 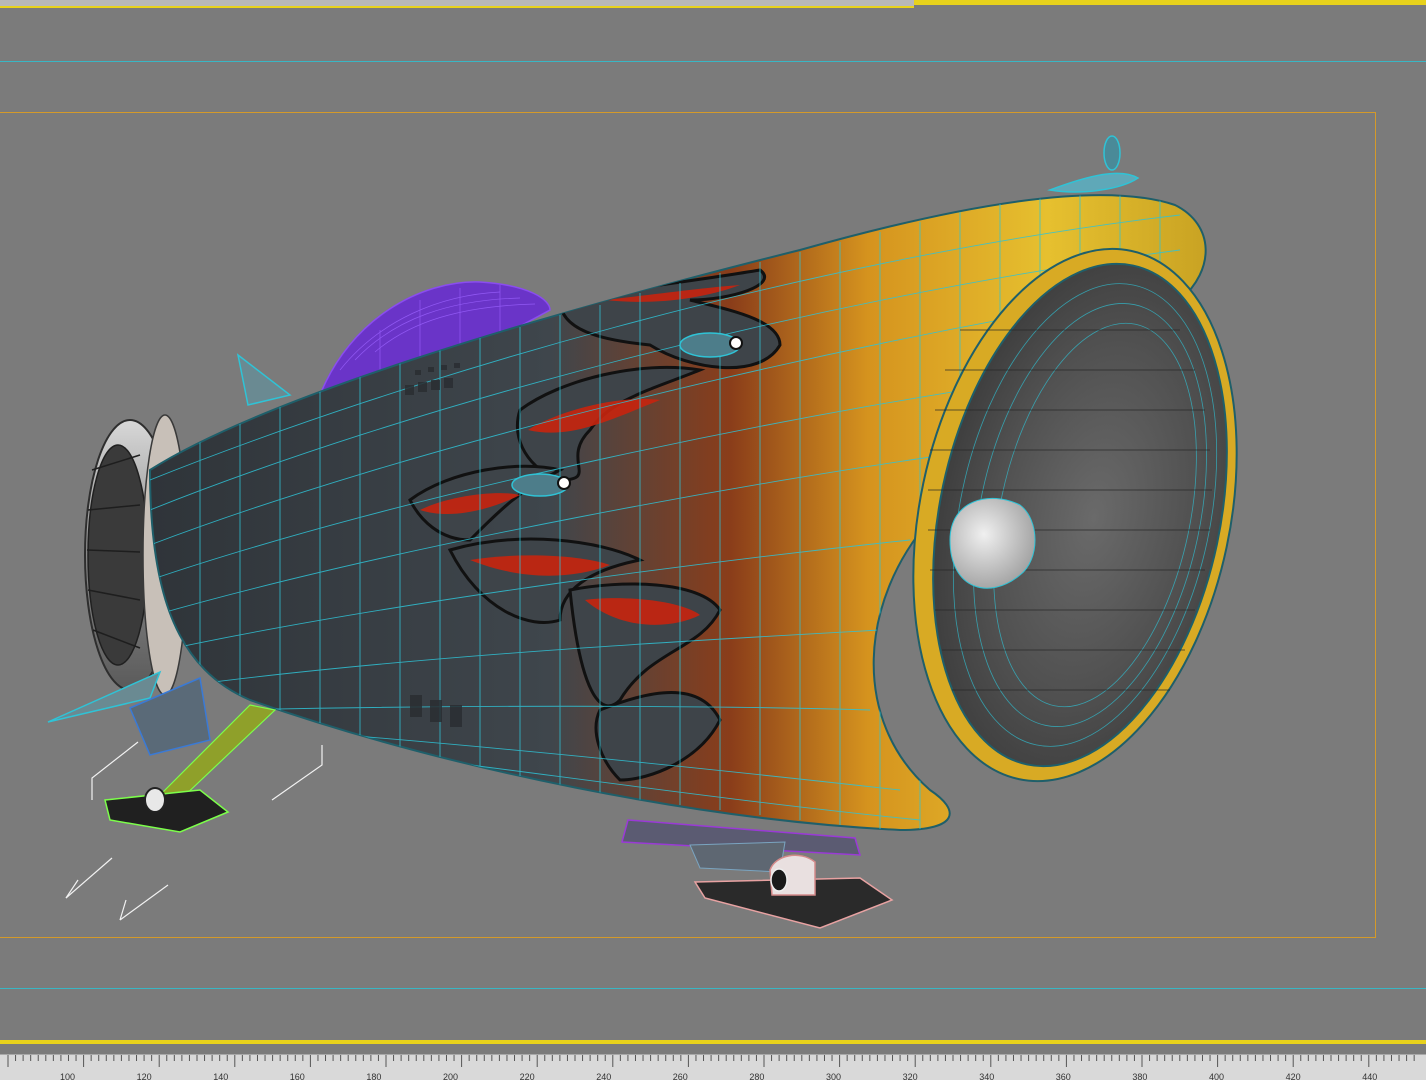 I want to click on ruler-label: 260, so click(x=680, y=1076).